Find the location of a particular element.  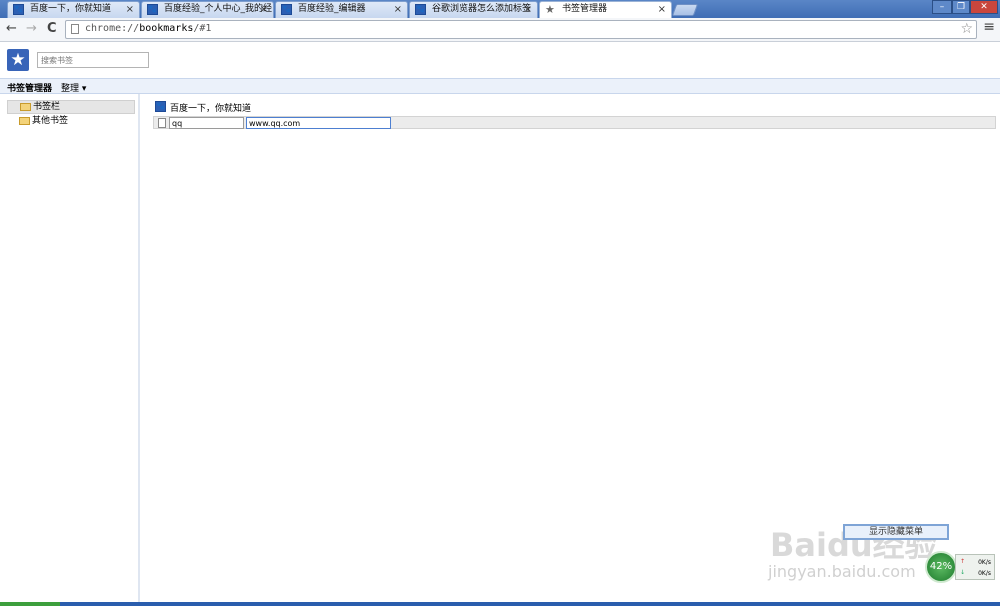

search-bookmarks-input is located at coordinates (93, 60).